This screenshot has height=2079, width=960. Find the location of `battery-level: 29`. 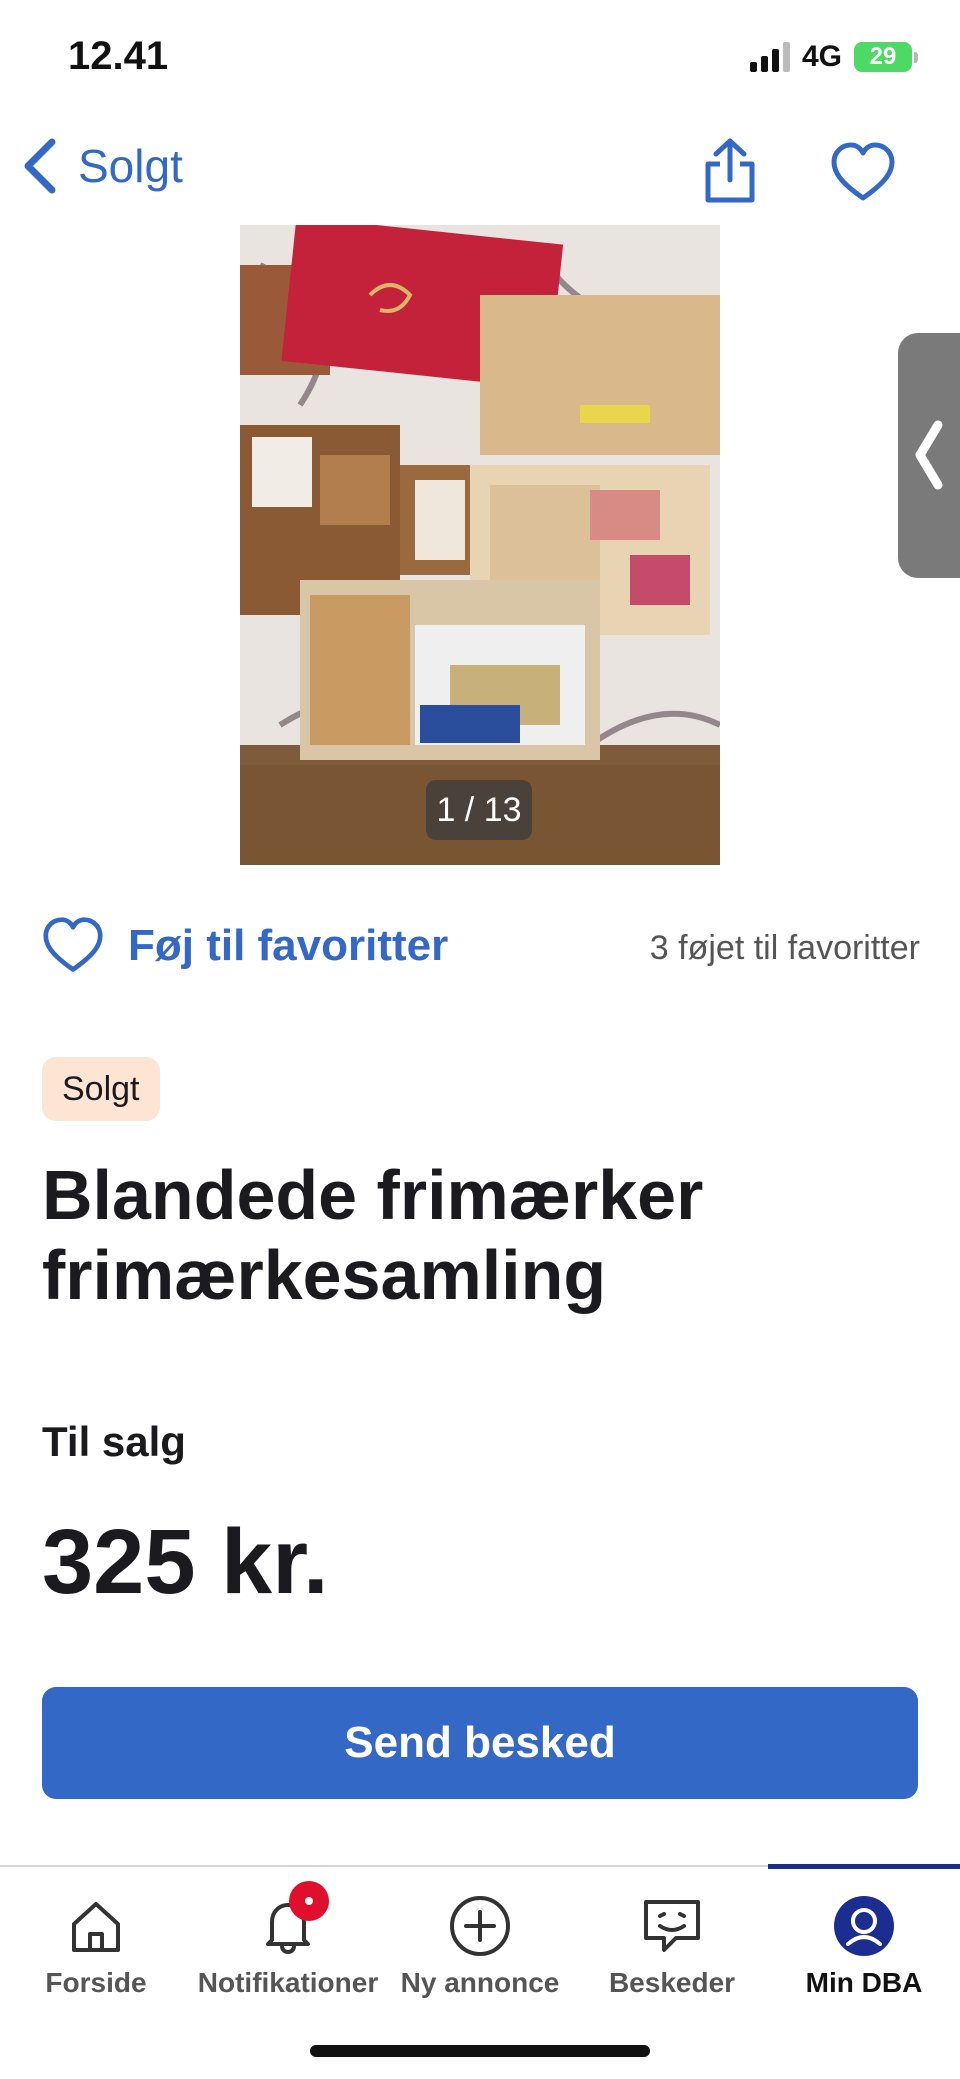

battery-level: 29 is located at coordinates (883, 57).